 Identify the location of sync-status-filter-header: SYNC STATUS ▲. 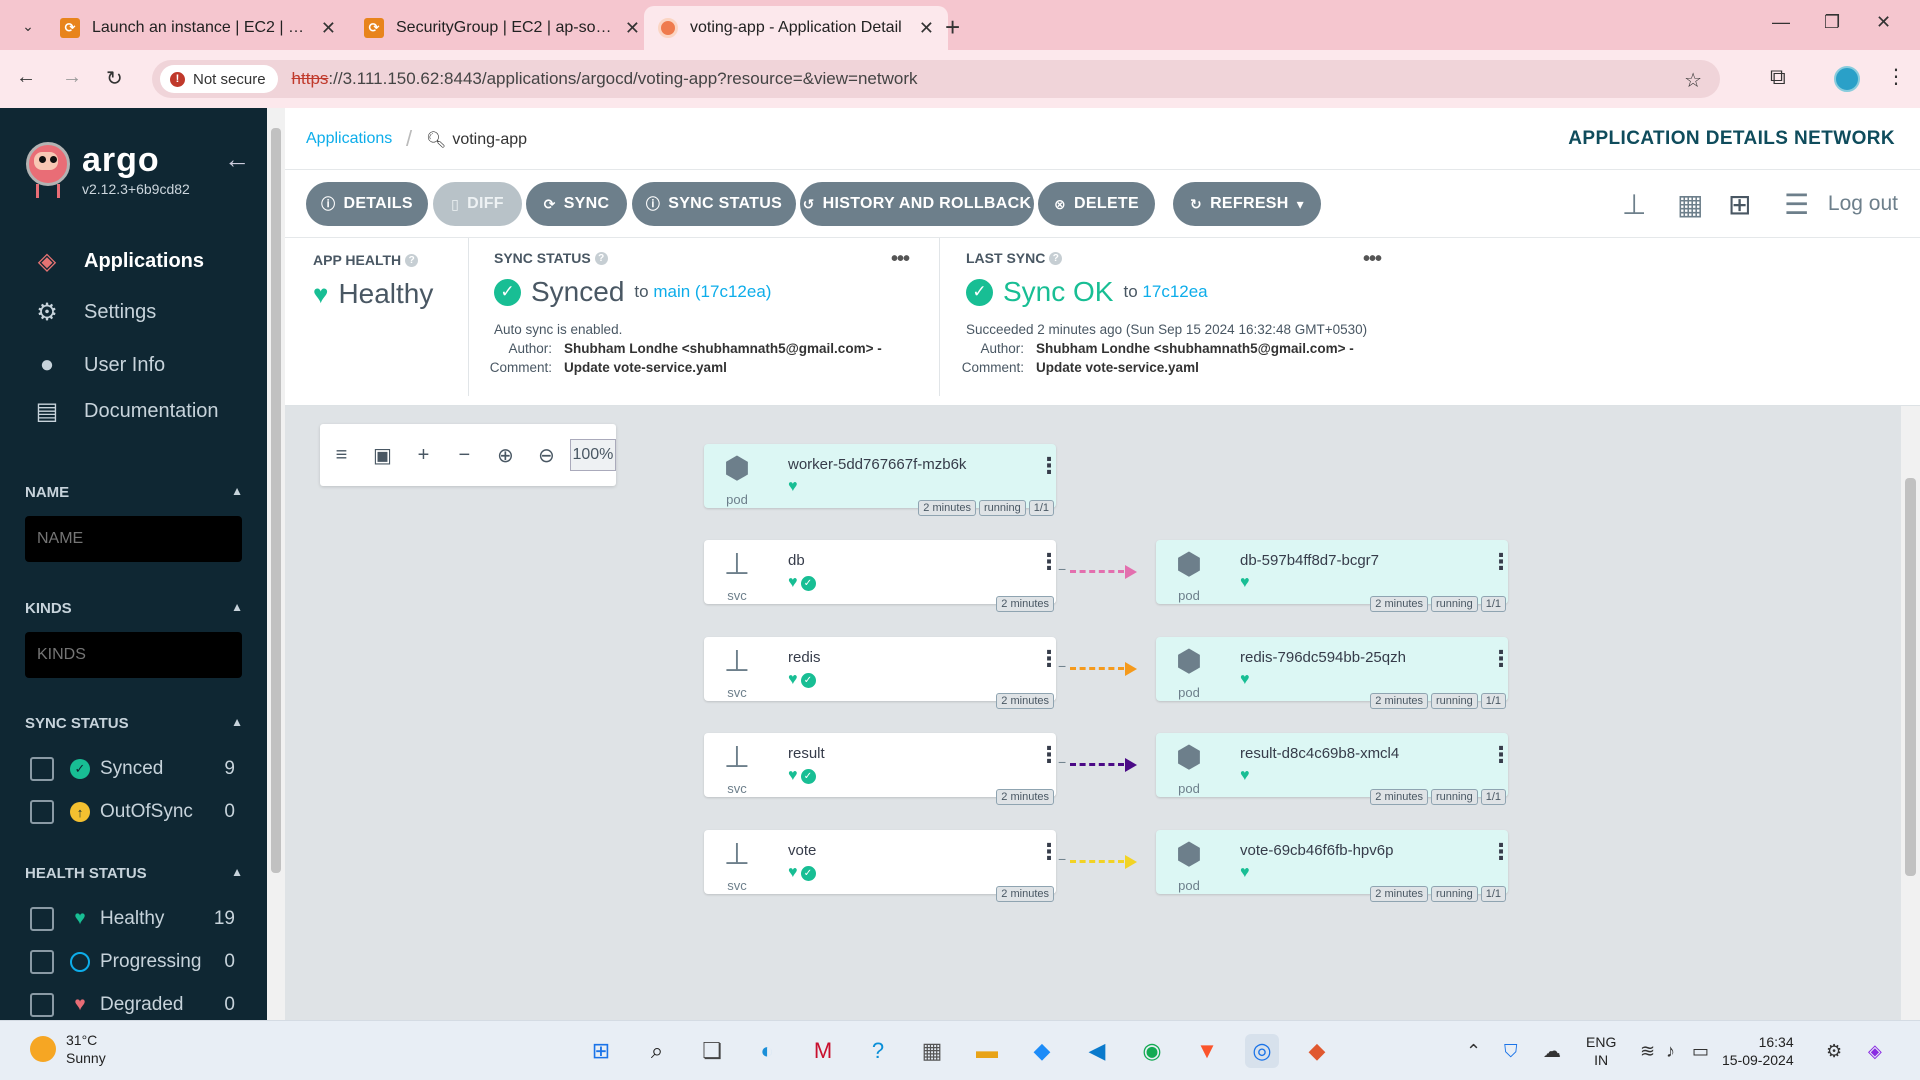
(134, 723).